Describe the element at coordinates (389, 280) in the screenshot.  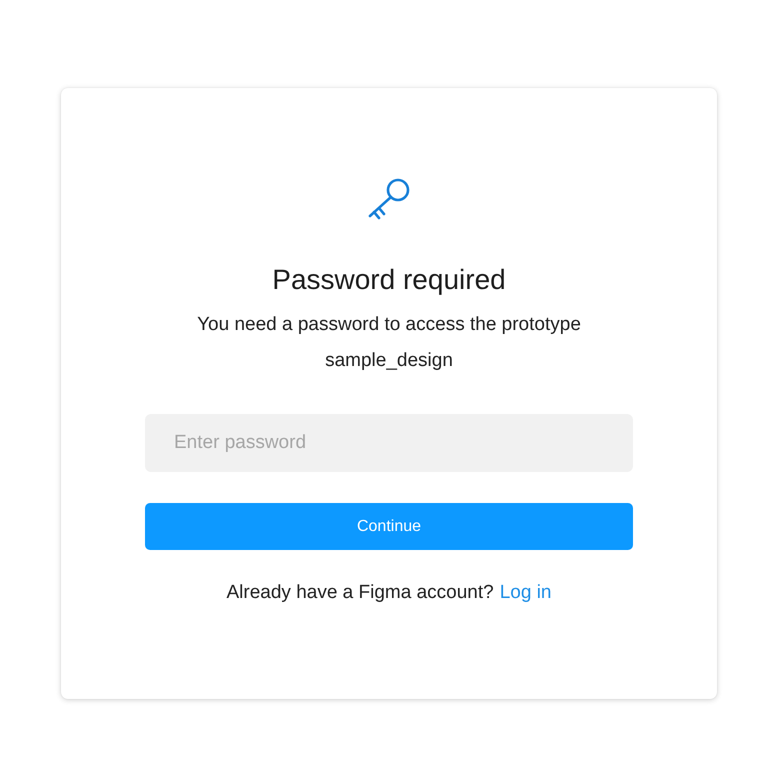
I see `dialog-title: Password required` at that location.